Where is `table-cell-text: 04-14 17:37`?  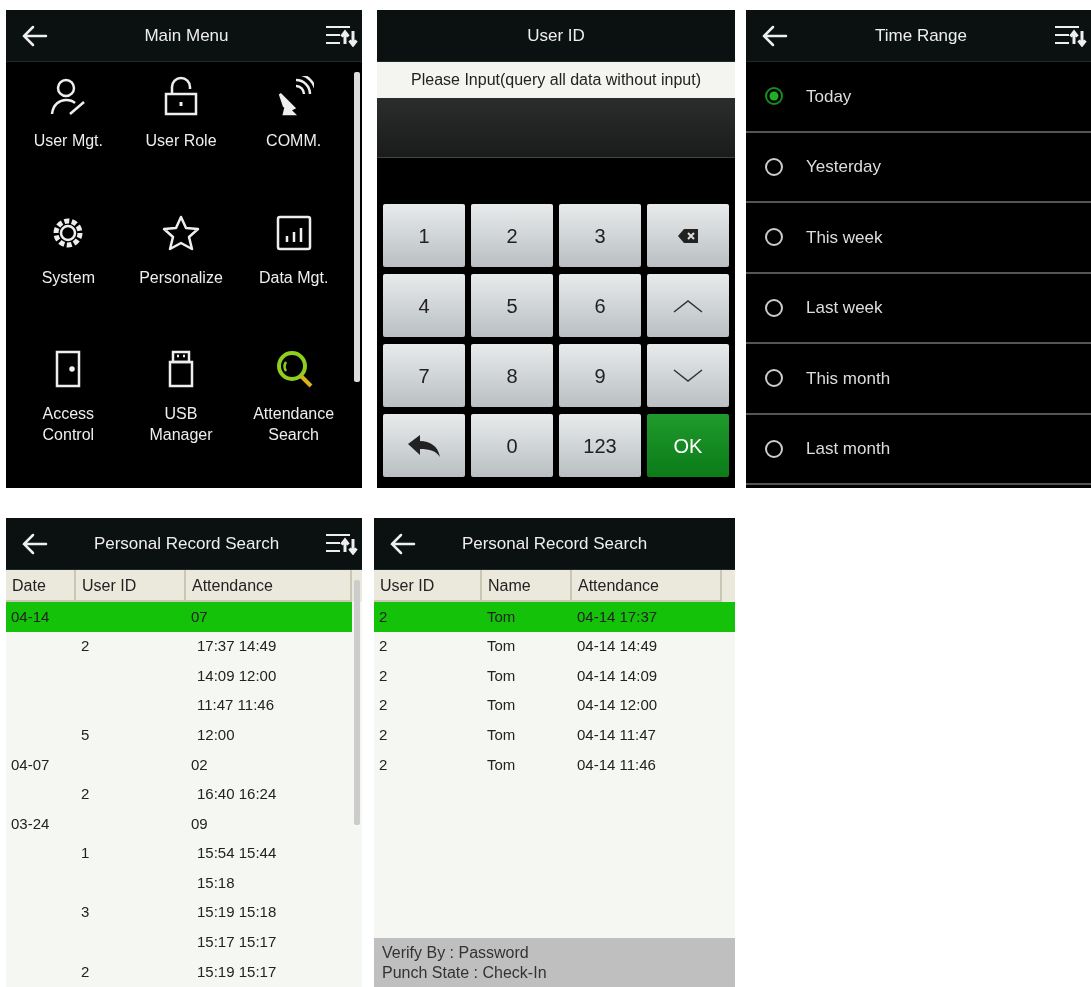 table-cell-text: 04-14 17:37 is located at coordinates (617, 616).